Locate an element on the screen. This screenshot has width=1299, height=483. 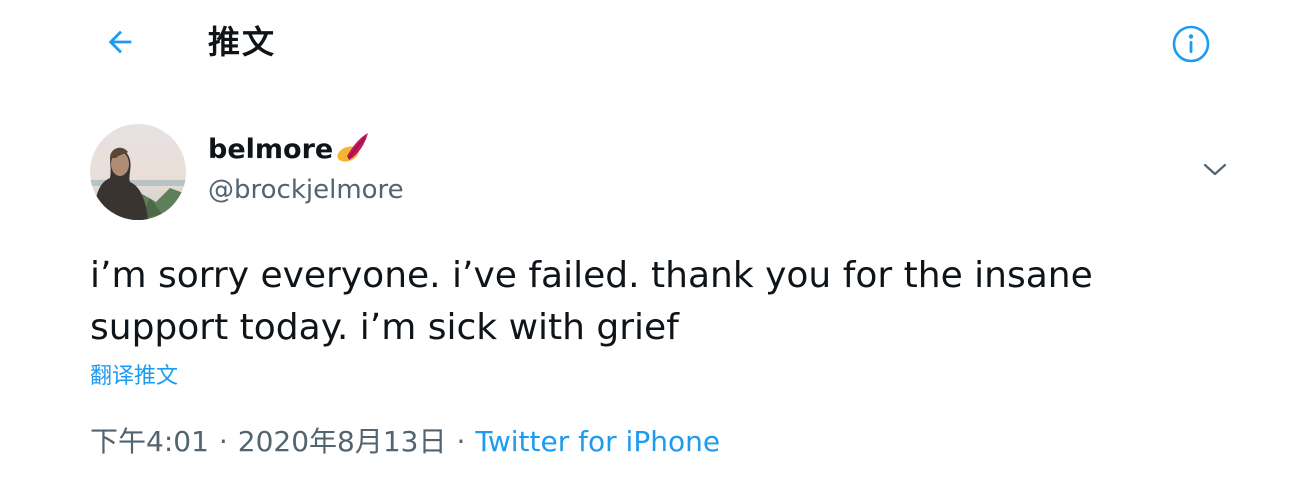
chevron-down-icon is located at coordinates (1215, 169).